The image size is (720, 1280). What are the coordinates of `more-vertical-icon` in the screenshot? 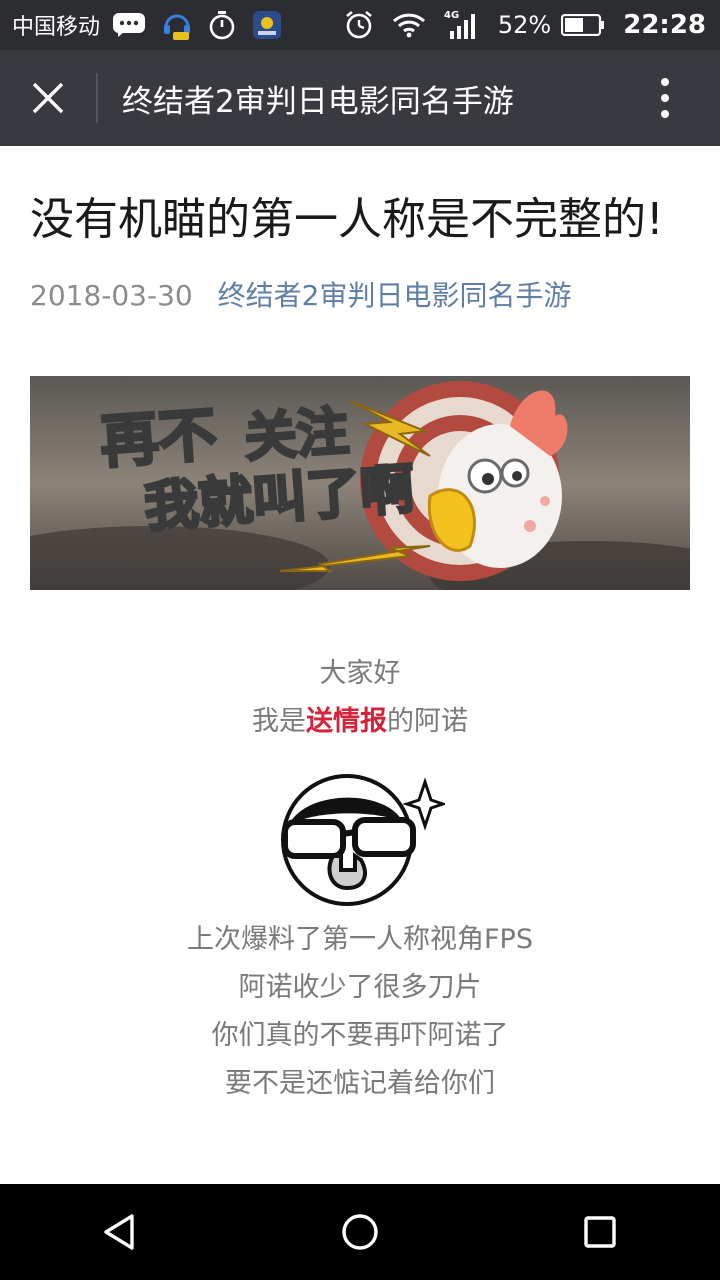 It's located at (665, 98).